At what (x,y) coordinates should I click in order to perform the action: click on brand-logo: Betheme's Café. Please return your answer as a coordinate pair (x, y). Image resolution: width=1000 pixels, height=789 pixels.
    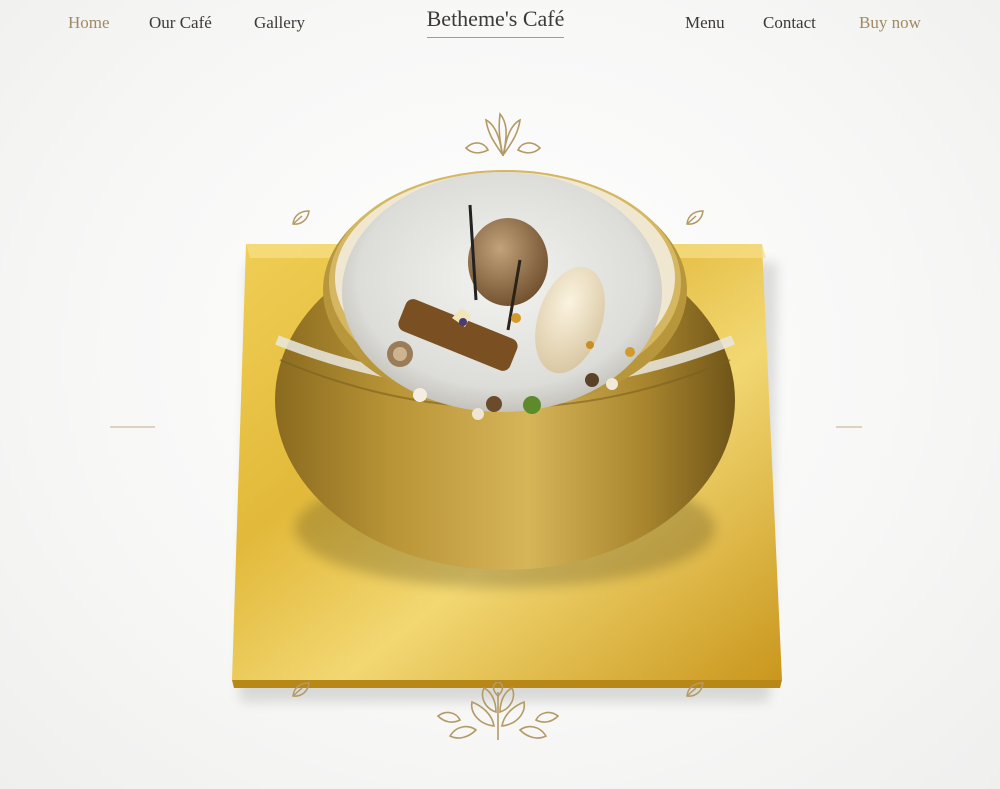
    Looking at the image, I should click on (495, 22).